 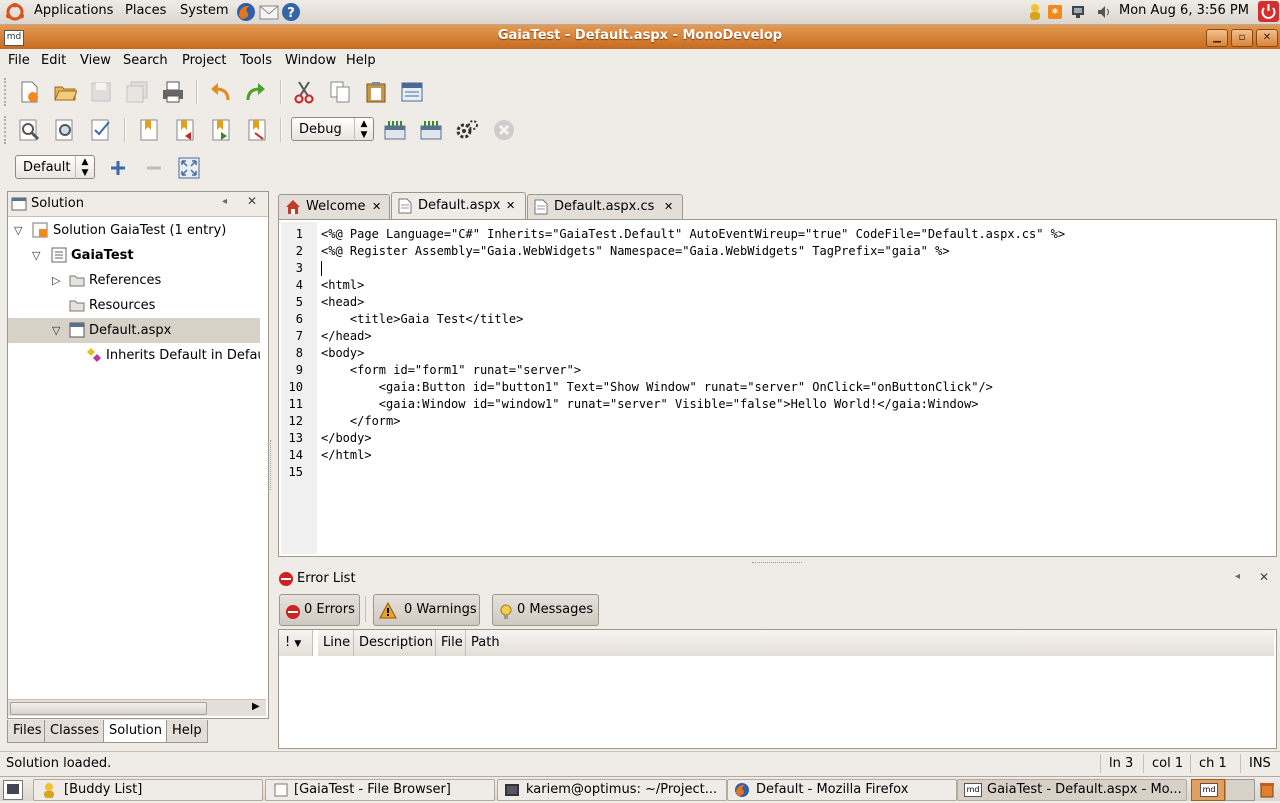 What do you see at coordinates (252, 201) in the screenshot?
I see `close-pane-icon: ✕` at bounding box center [252, 201].